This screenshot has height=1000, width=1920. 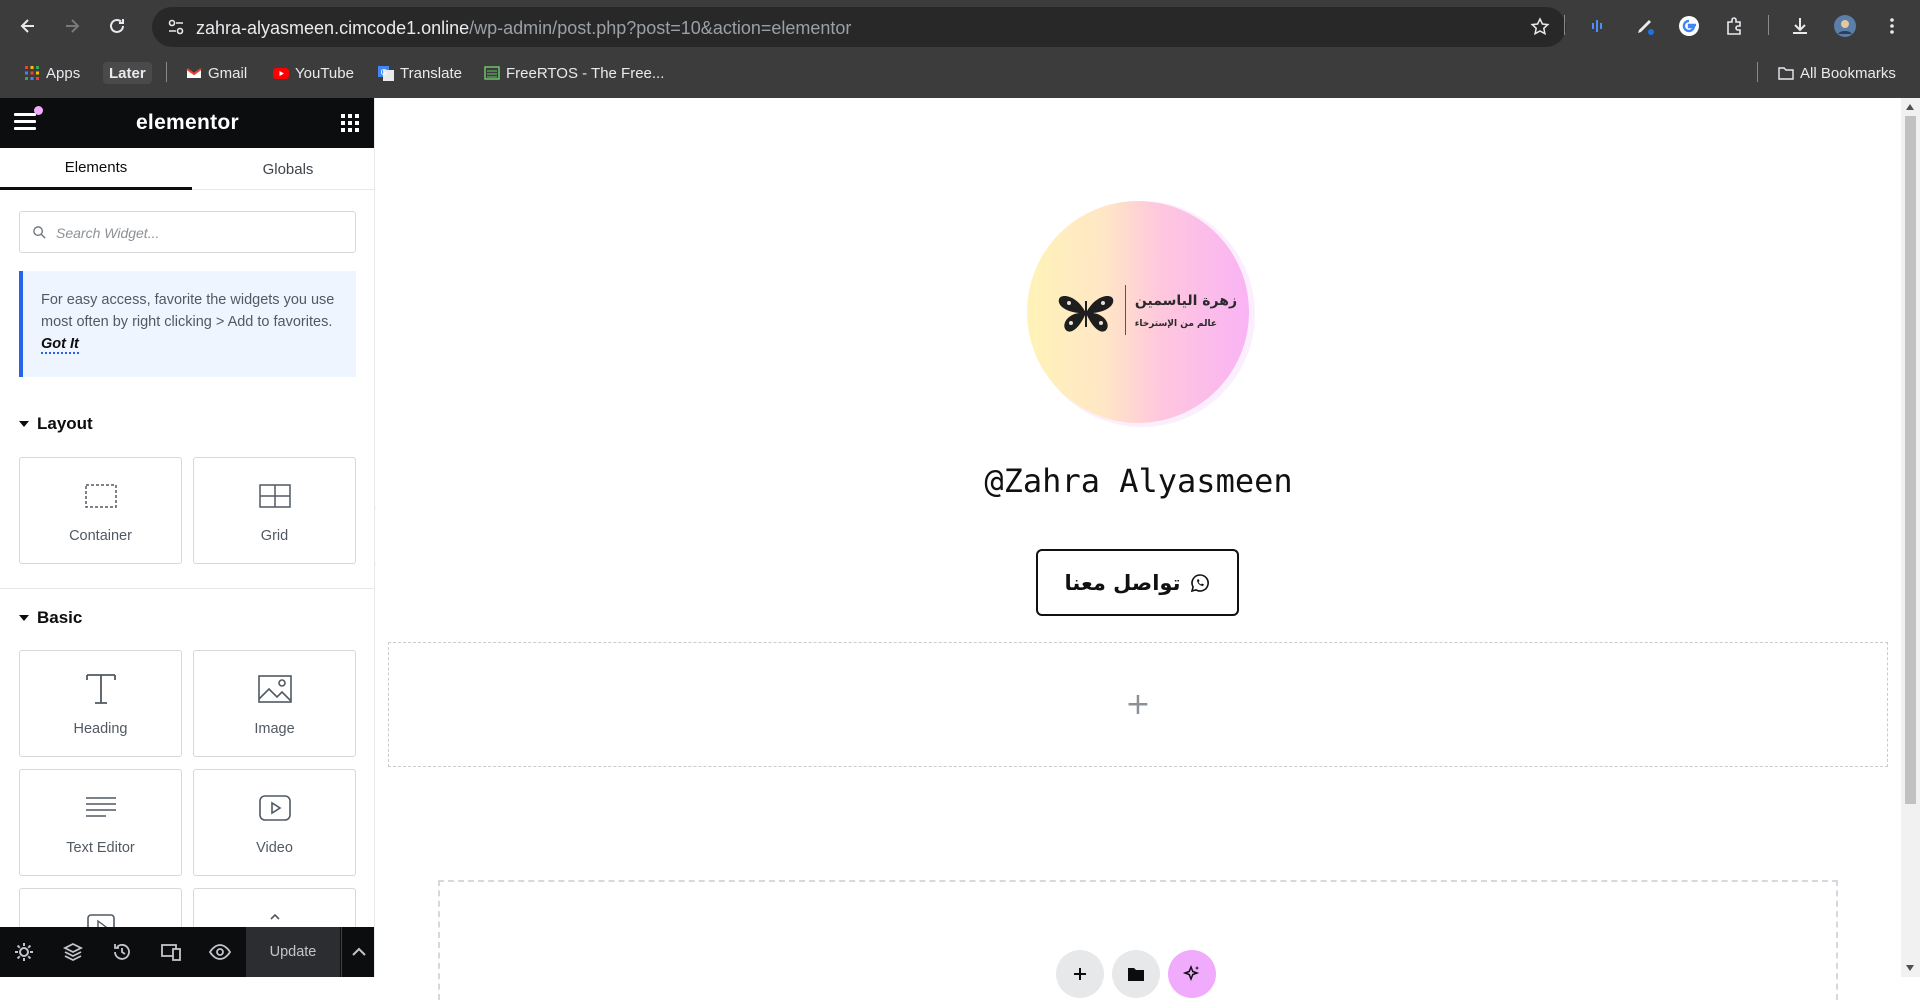 I want to click on add-element-plus-icon: +, so click(x=1137, y=704).